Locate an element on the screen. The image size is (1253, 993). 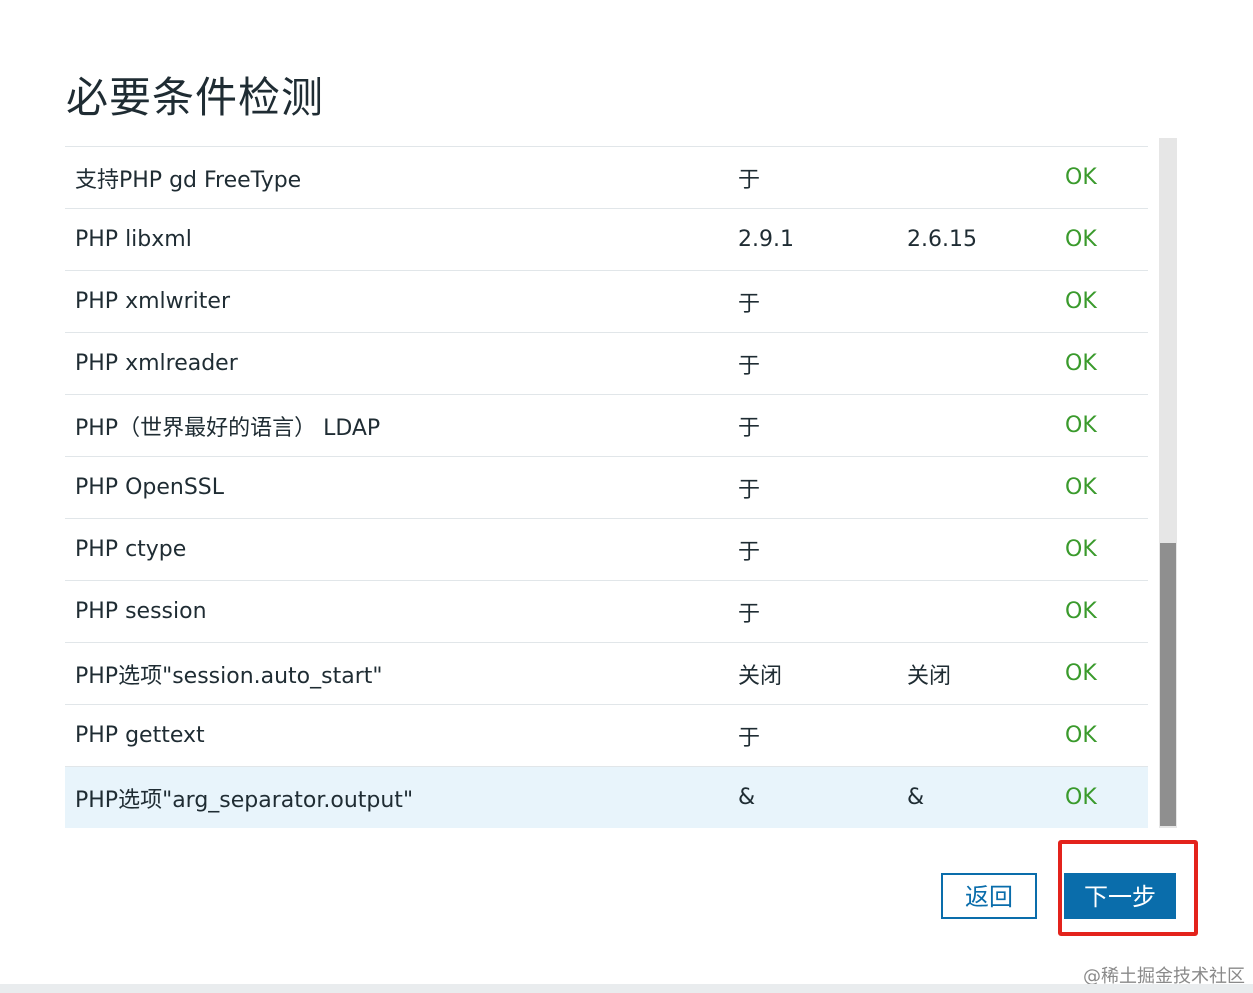
requirement-name: 支持PHP gd FreeType is located at coordinates (188, 180).